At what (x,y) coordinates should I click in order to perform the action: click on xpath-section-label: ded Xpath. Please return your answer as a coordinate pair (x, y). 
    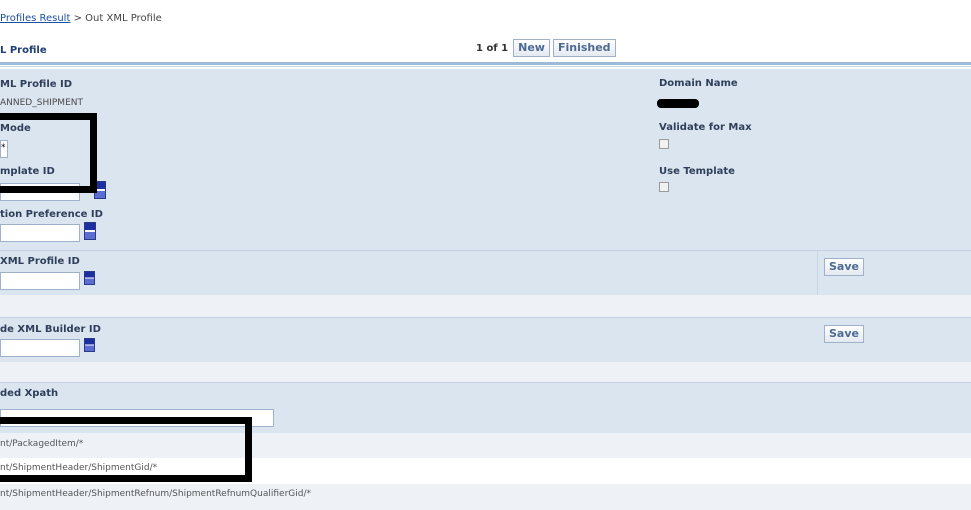
    Looking at the image, I should click on (29, 393).